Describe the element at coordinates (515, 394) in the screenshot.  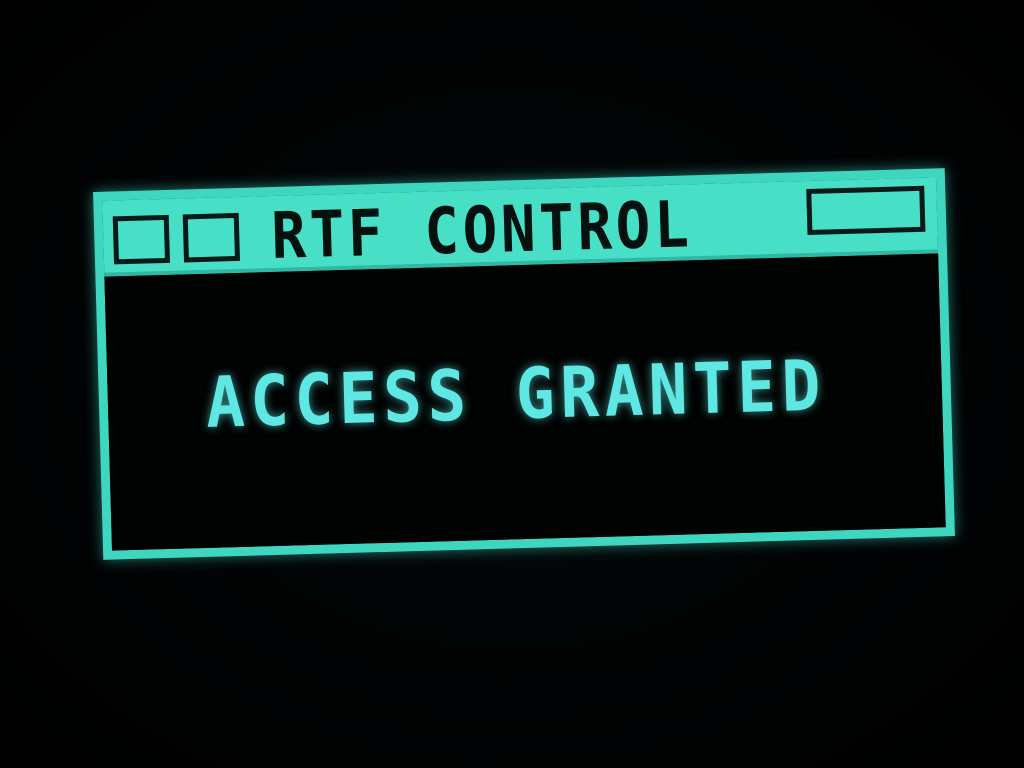
I see `access-status-message: ACCESS GRANTED` at that location.